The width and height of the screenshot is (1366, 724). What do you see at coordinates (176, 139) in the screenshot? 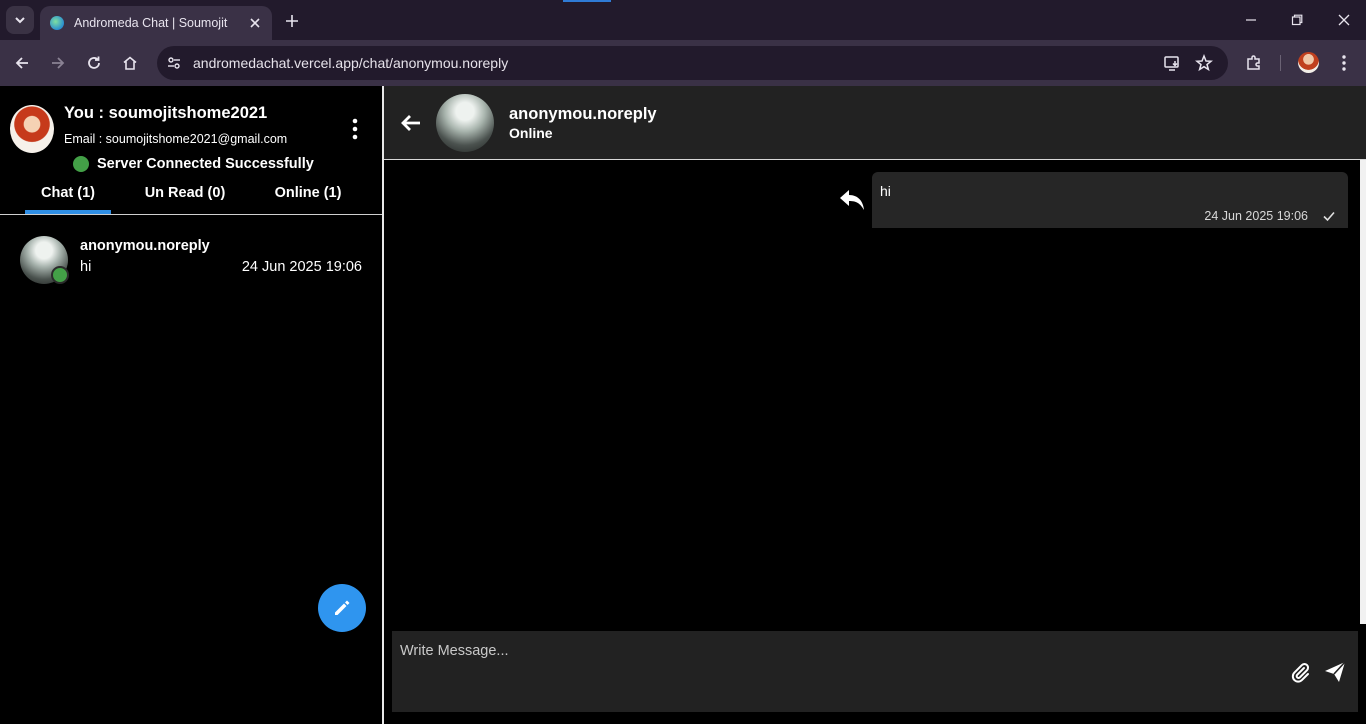
I see `user-email: Email : soumojitshome2021@gmail.com` at bounding box center [176, 139].